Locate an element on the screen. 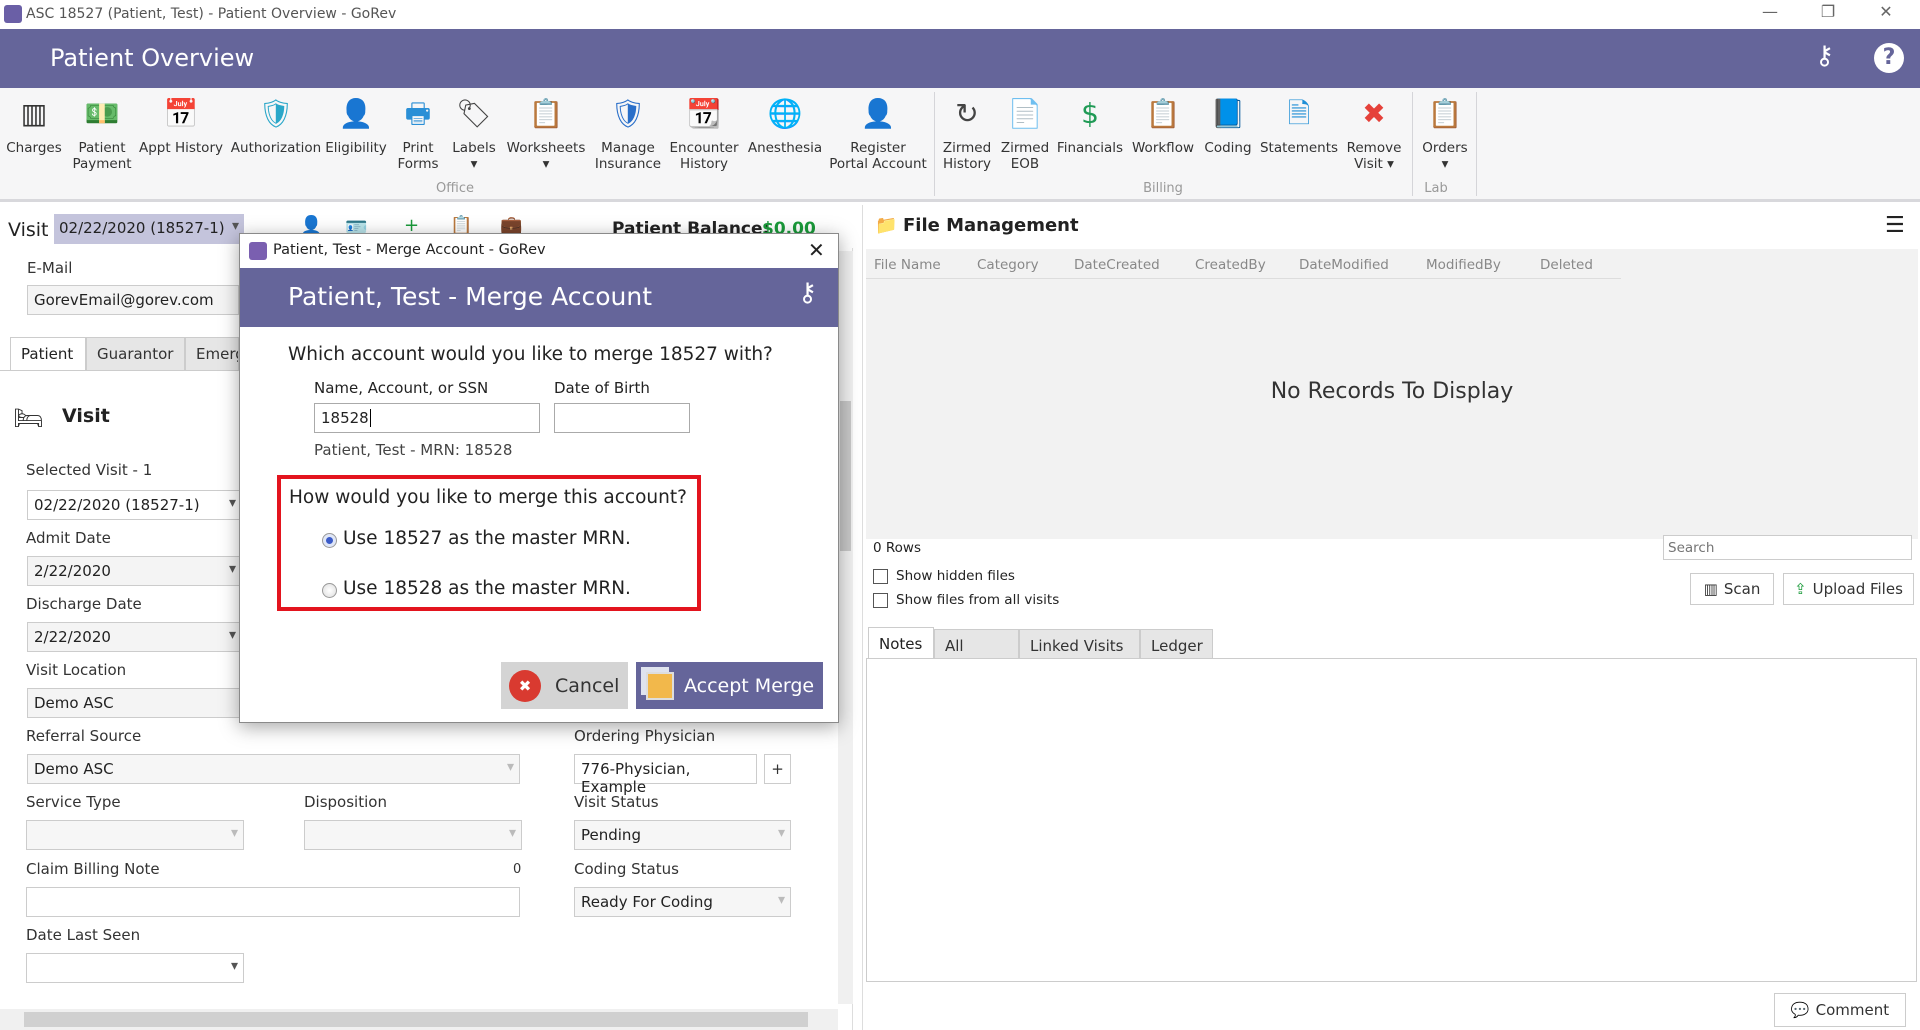  ribbon-button-zirmed: 📄 Zirmed EOB is located at coordinates (1025, 133).